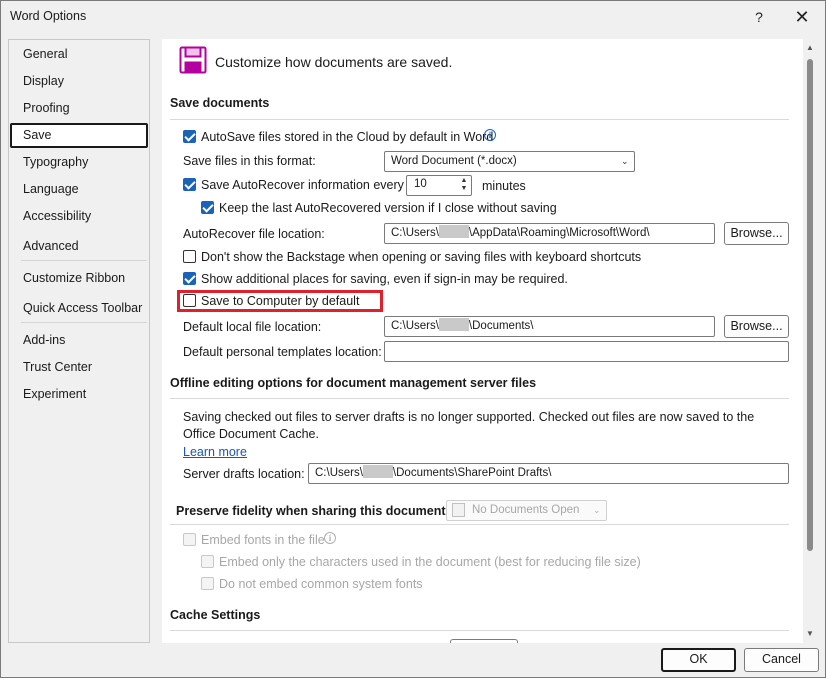 This screenshot has width=826, height=678. Describe the element at coordinates (79, 367) in the screenshot. I see `nav-item-trust-center: Trust Center` at that location.